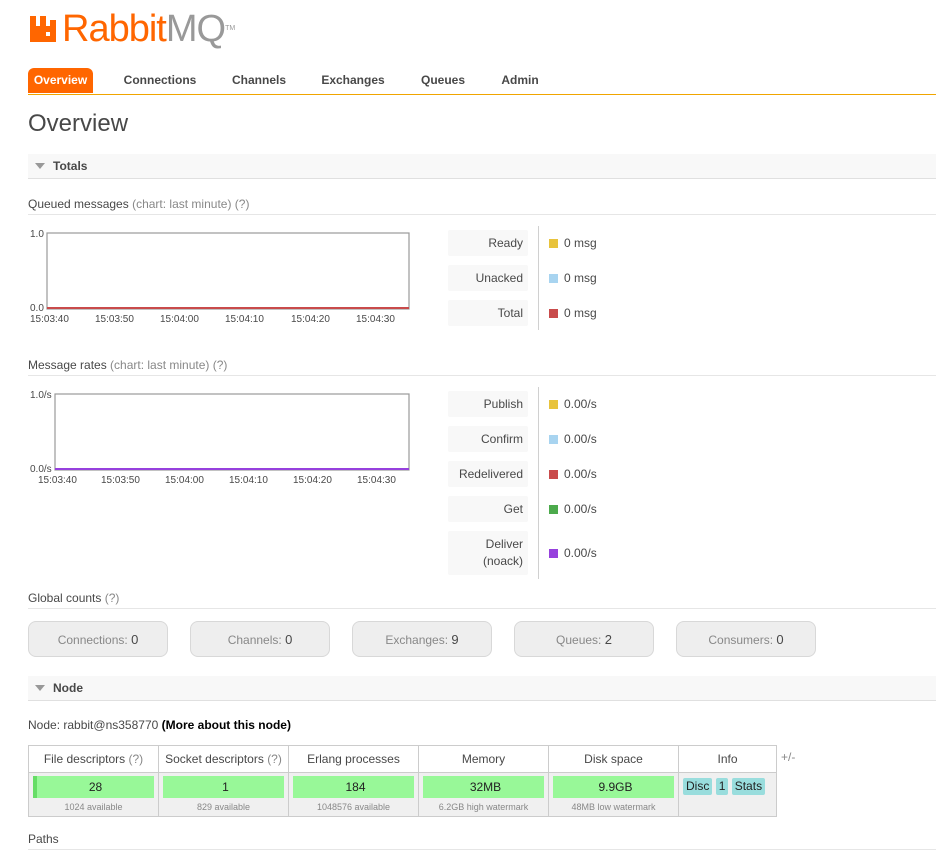 This screenshot has width=936, height=850. What do you see at coordinates (78, 123) in the screenshot?
I see `page-title: Overview` at bounding box center [78, 123].